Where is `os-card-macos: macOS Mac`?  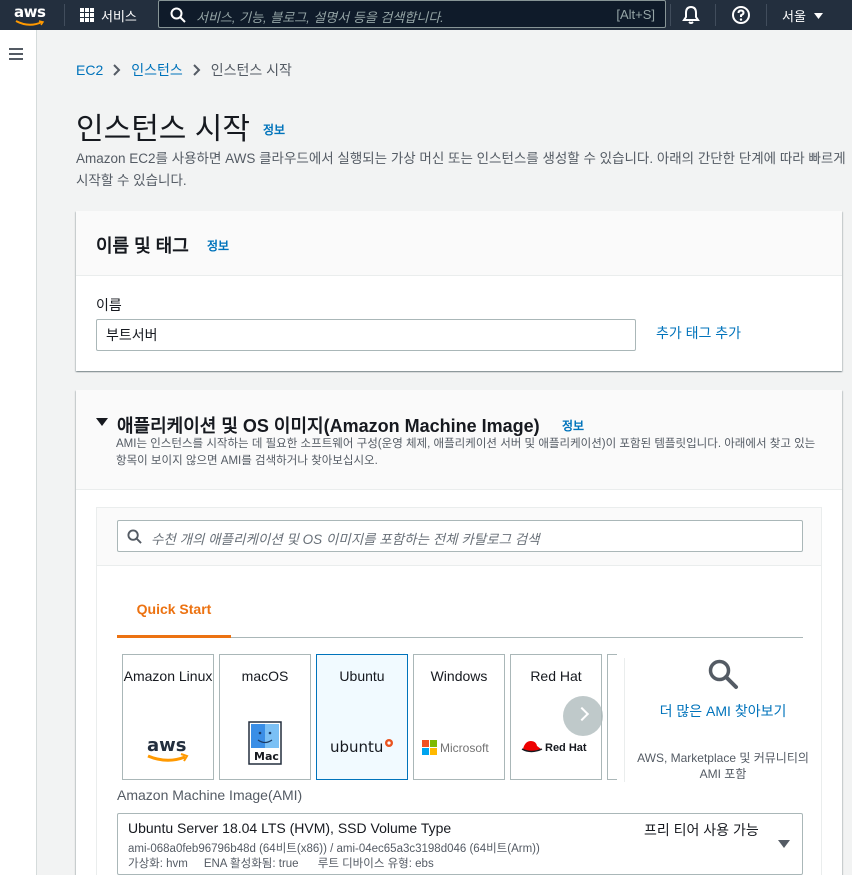 os-card-macos: macOS Mac is located at coordinates (265, 717).